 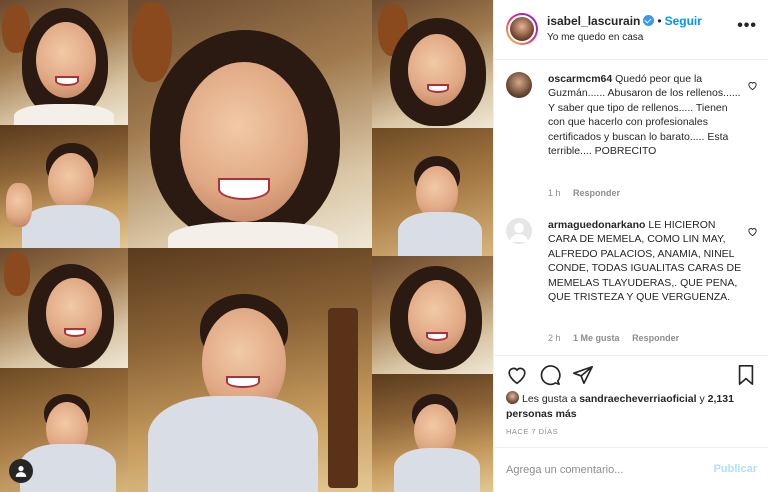 What do you see at coordinates (702, 399) in the screenshot?
I see `likes-conj: y` at bounding box center [702, 399].